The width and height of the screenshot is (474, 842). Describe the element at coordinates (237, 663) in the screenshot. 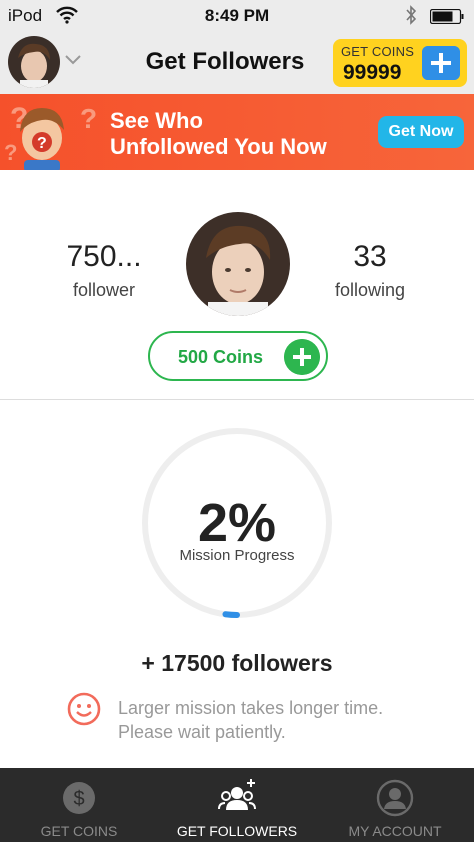

I see `followers-goal: + 17500 followers` at that location.